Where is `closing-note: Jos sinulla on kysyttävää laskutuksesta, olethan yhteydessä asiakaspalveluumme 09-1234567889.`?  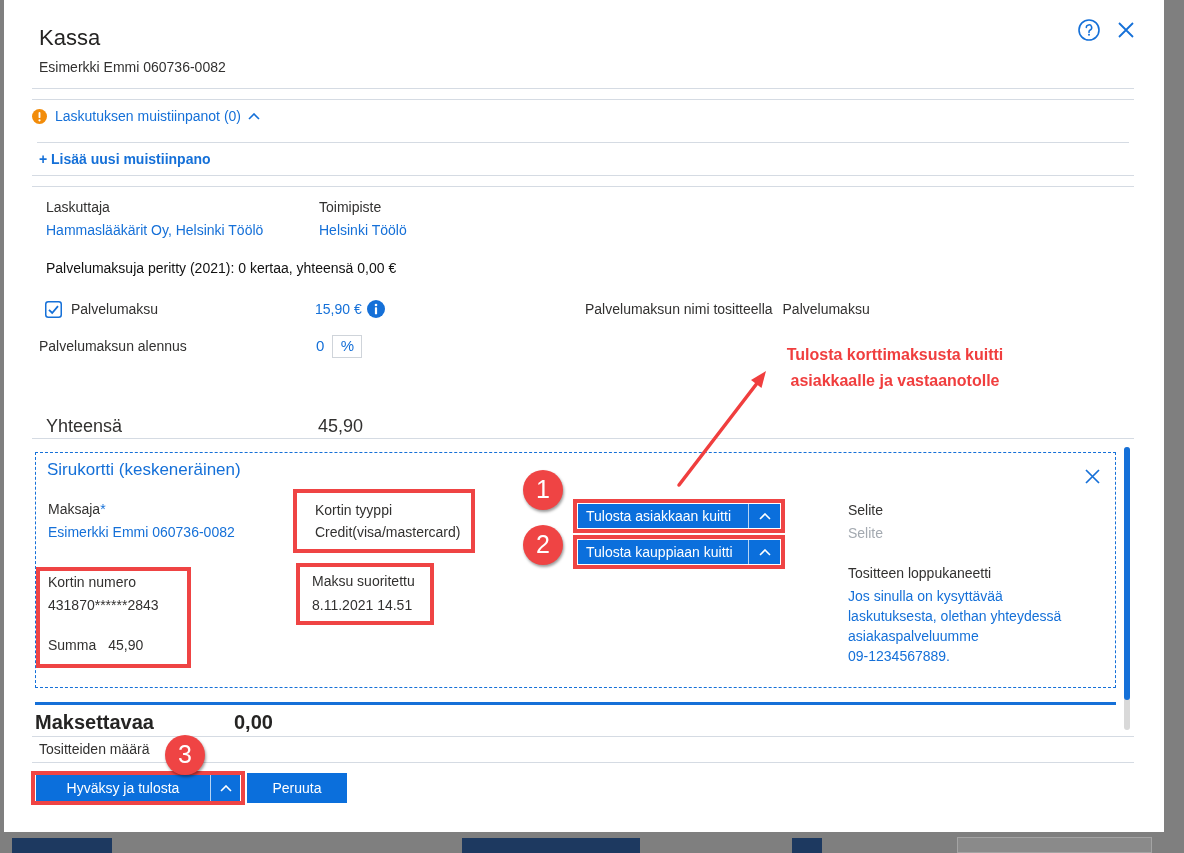
closing-note: Jos sinulla on kysyttävää laskutuksesta, olethan yhteydessä asiakaspalveluumme 09-1234567889. is located at coordinates (955, 626).